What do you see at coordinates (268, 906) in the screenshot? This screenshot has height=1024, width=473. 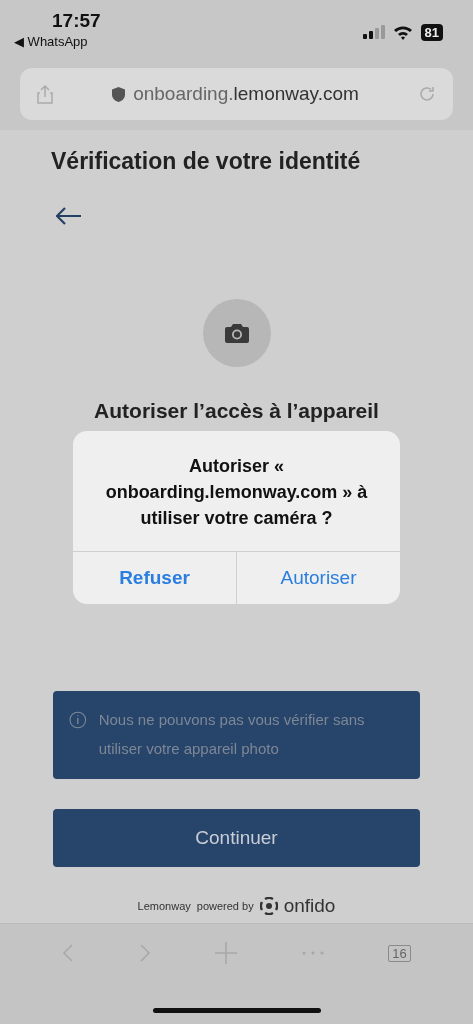 I see `provider-logo-icon` at bounding box center [268, 906].